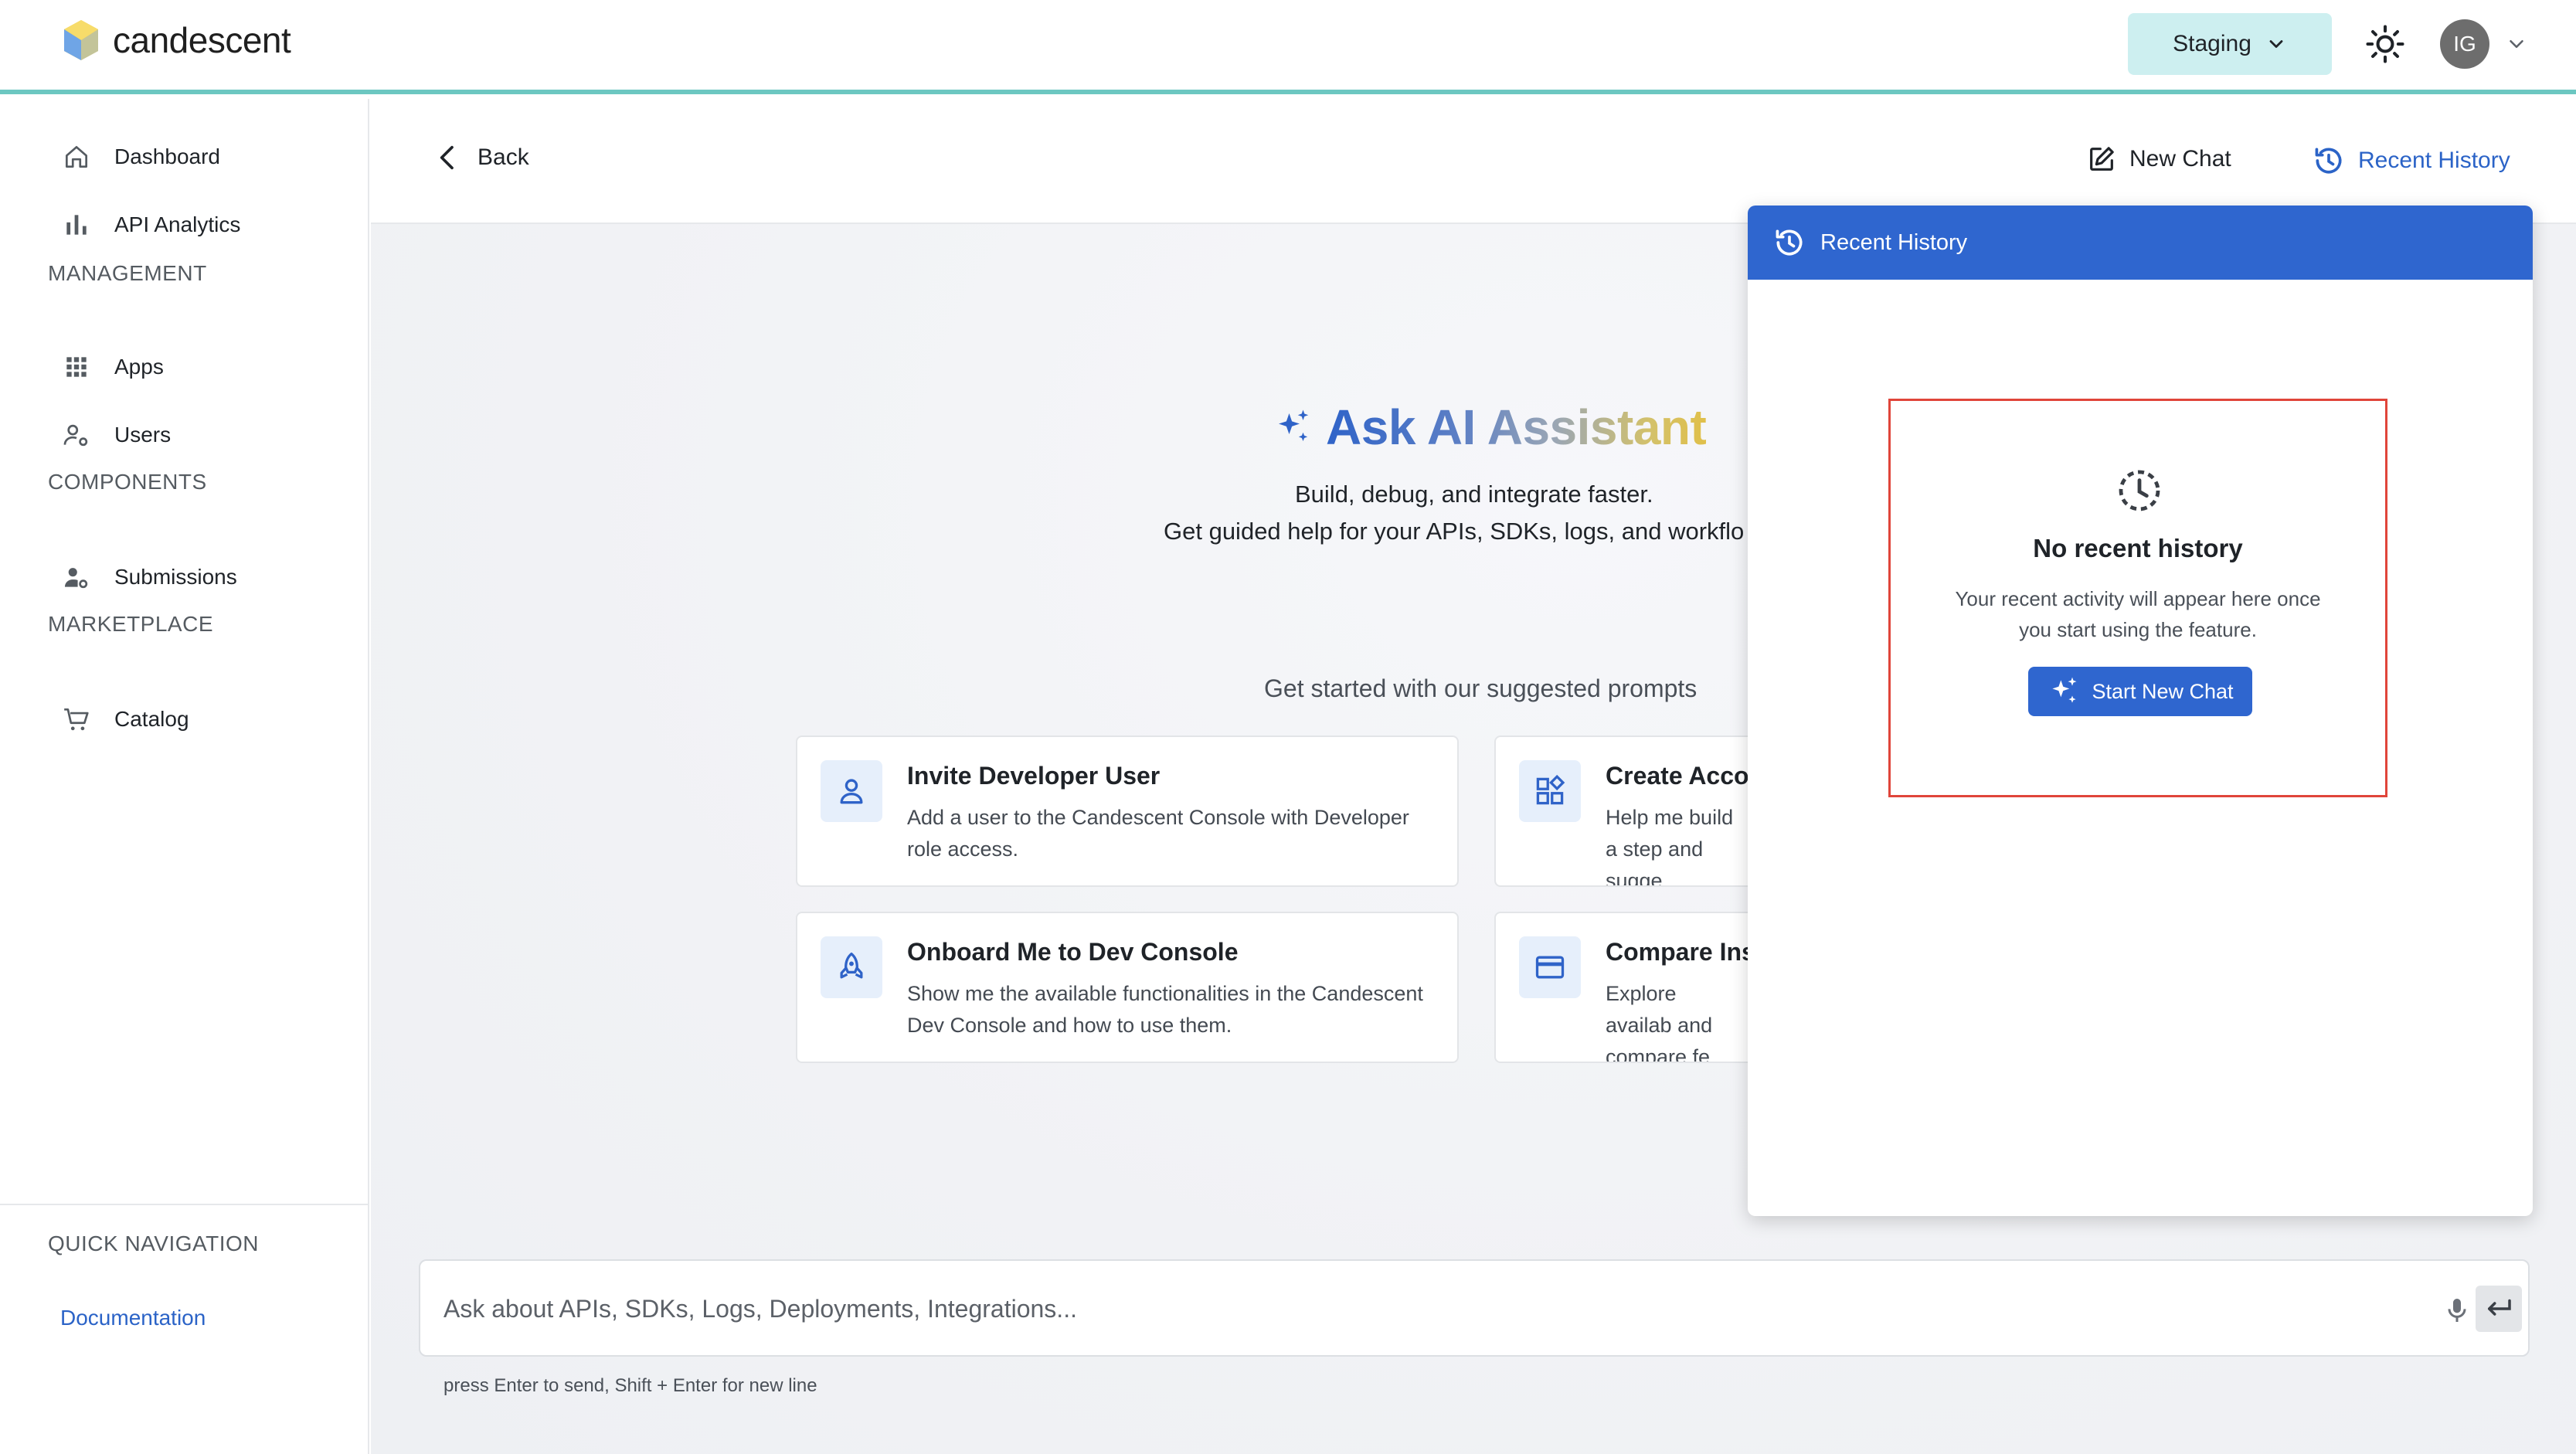 This screenshot has height=1454, width=2576. What do you see at coordinates (76, 225) in the screenshot?
I see `bar-chart-icon` at bounding box center [76, 225].